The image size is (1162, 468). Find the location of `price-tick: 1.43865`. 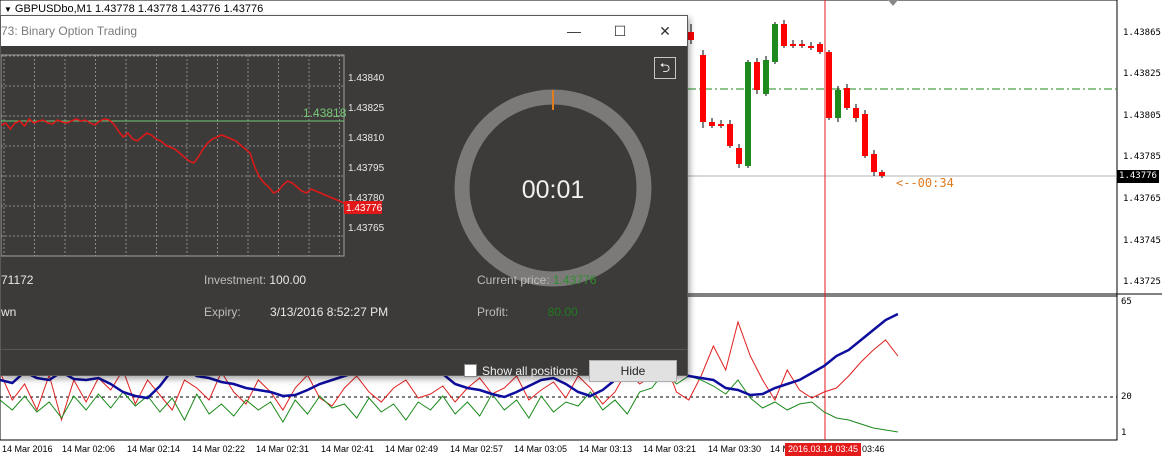

price-tick: 1.43865 is located at coordinates (1142, 33).